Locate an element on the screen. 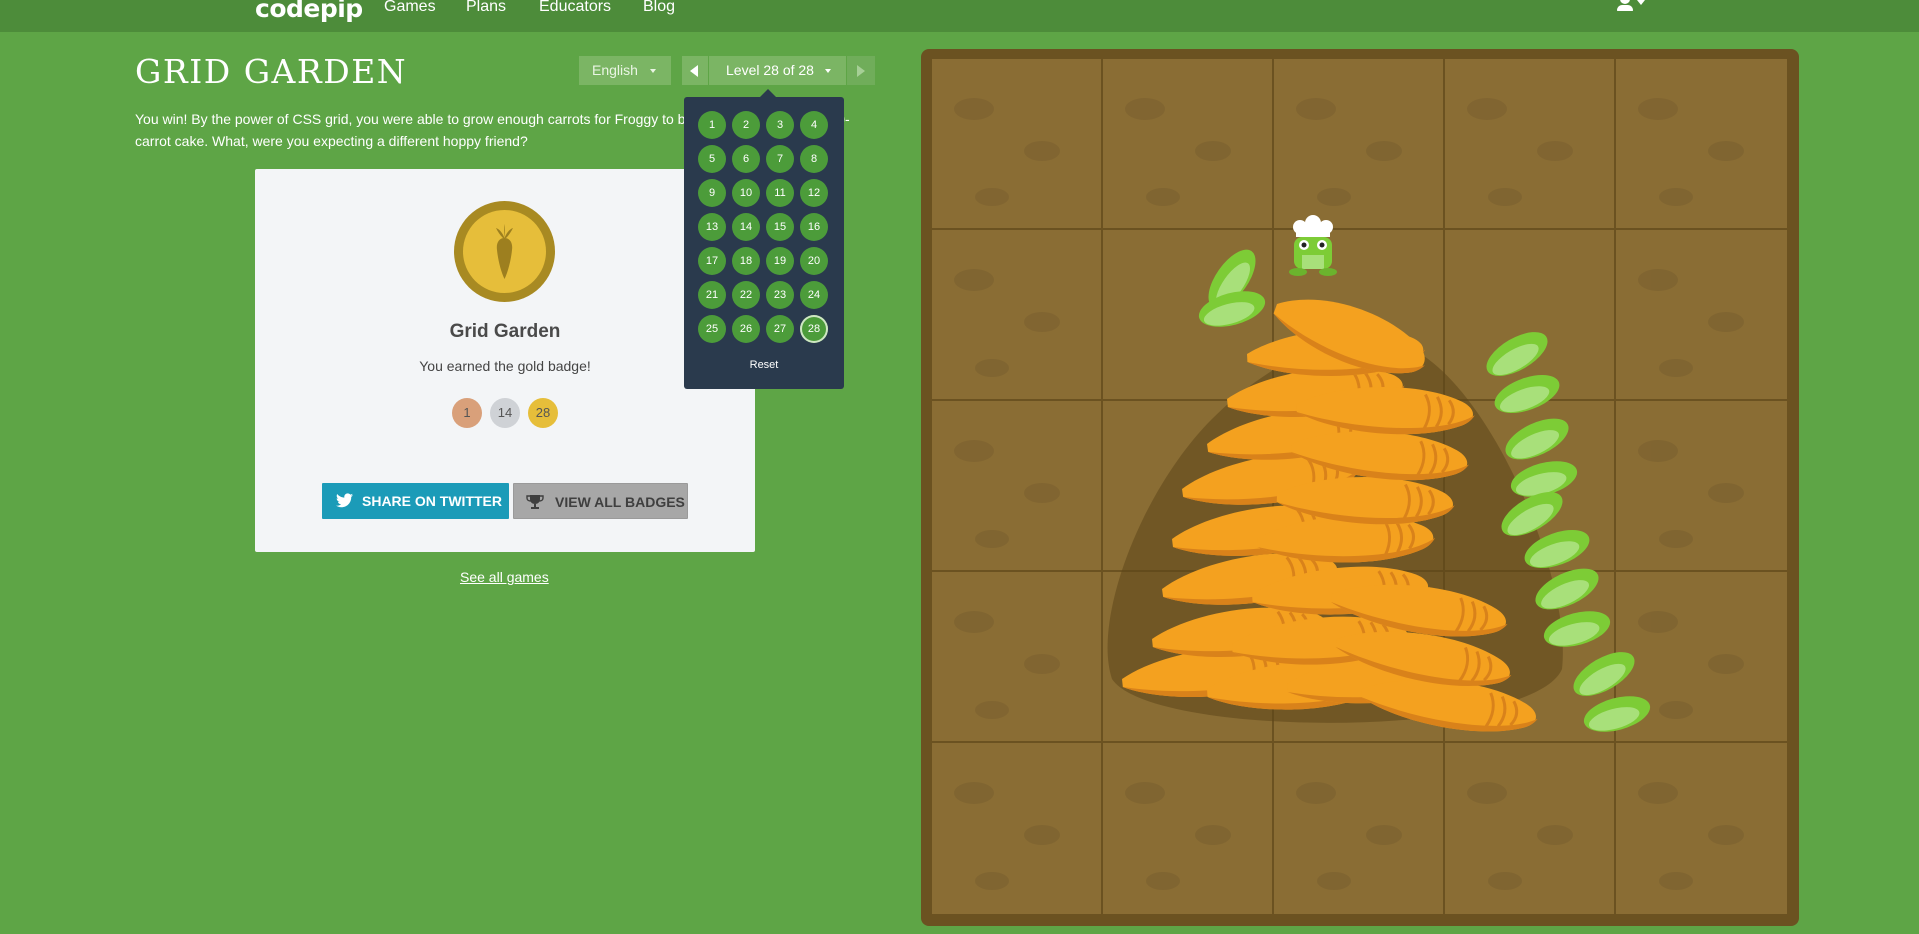 The width and height of the screenshot is (1919, 934). language-value: English is located at coordinates (615, 70).